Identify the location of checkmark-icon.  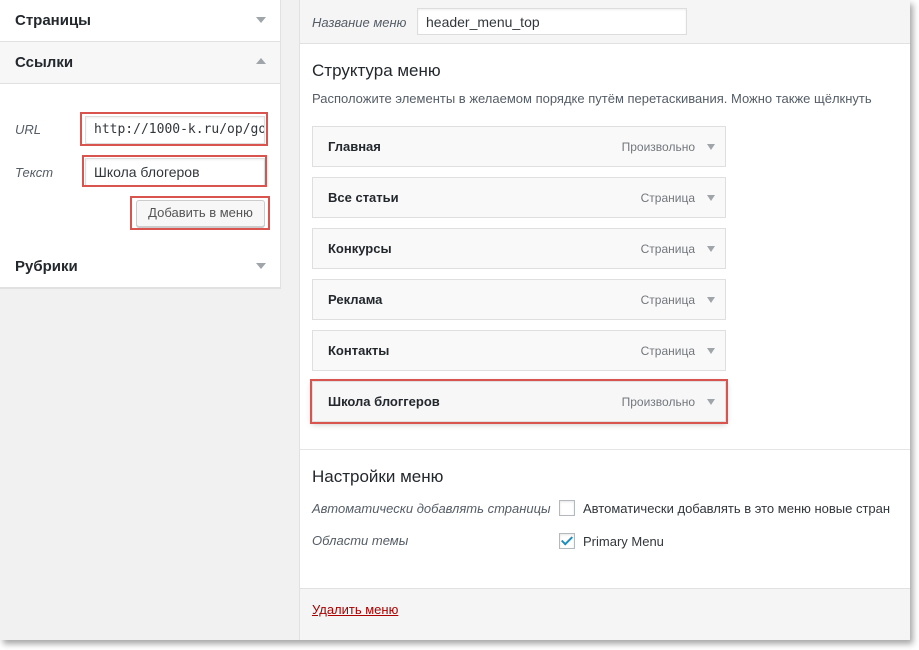
(567, 539).